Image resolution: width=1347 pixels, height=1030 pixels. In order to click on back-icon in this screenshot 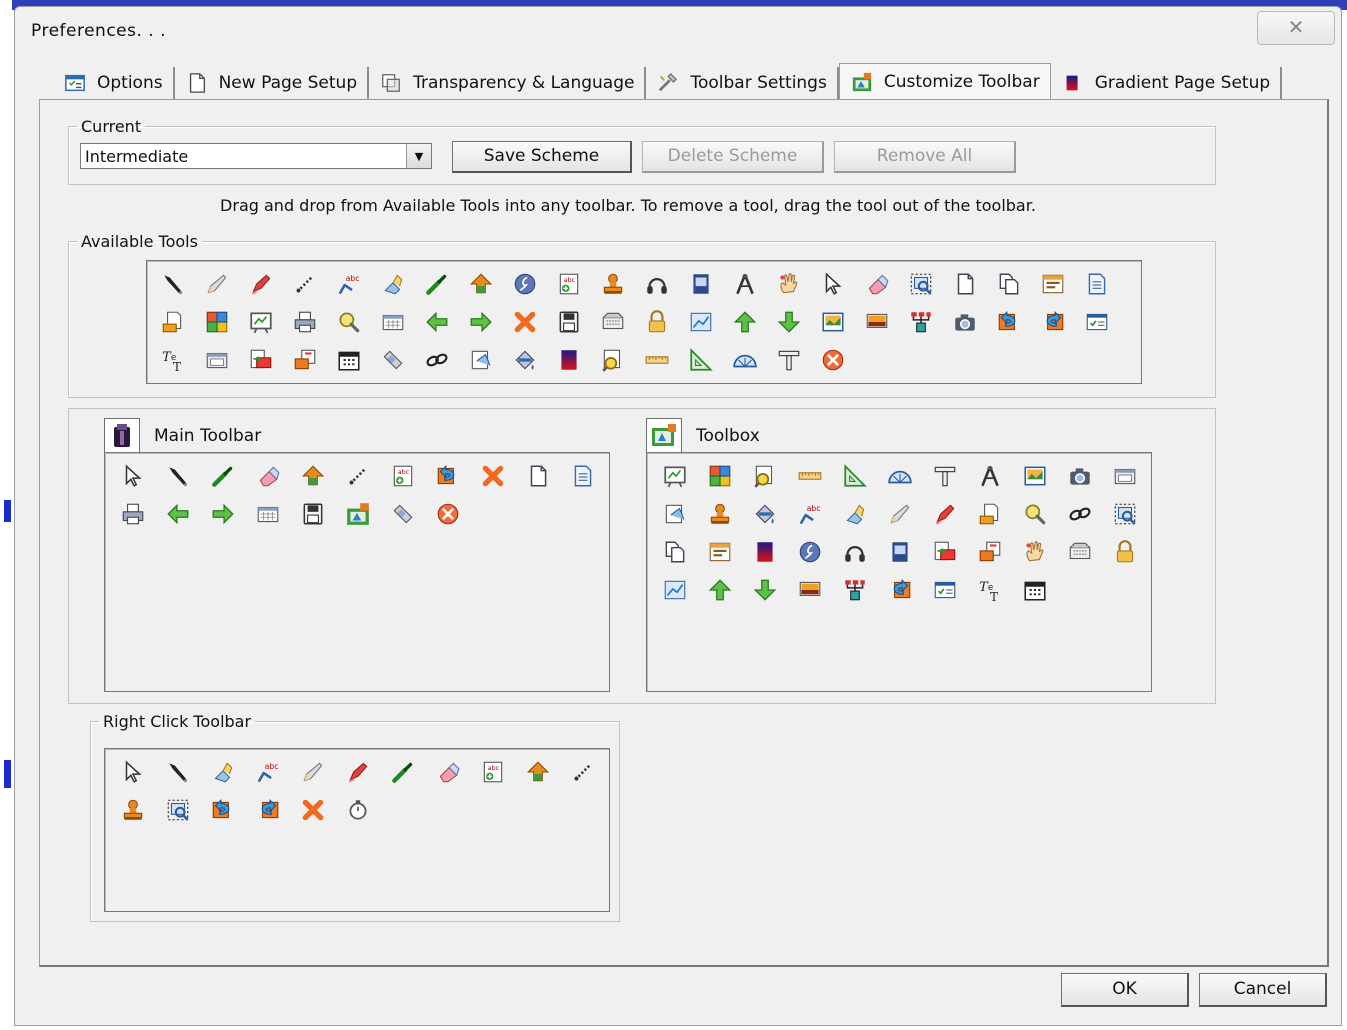, I will do `click(437, 322)`.